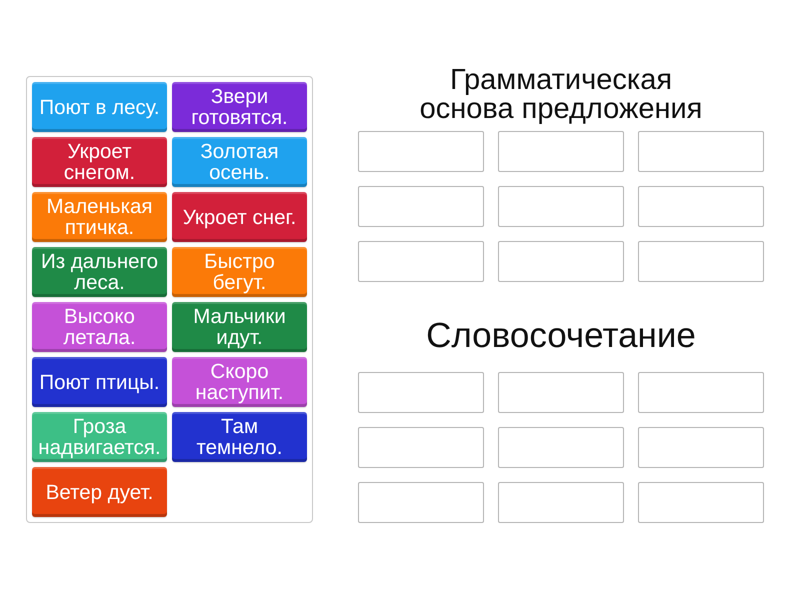 The height and width of the screenshot is (600, 800). Describe the element at coordinates (99, 272) in the screenshot. I see `word-card: Из дальнего леса.` at that location.